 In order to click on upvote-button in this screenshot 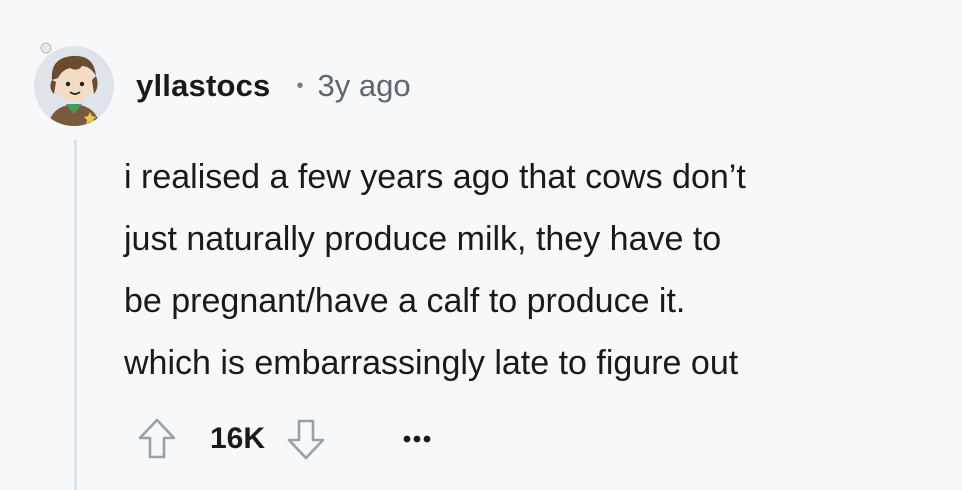, I will do `click(157, 439)`.